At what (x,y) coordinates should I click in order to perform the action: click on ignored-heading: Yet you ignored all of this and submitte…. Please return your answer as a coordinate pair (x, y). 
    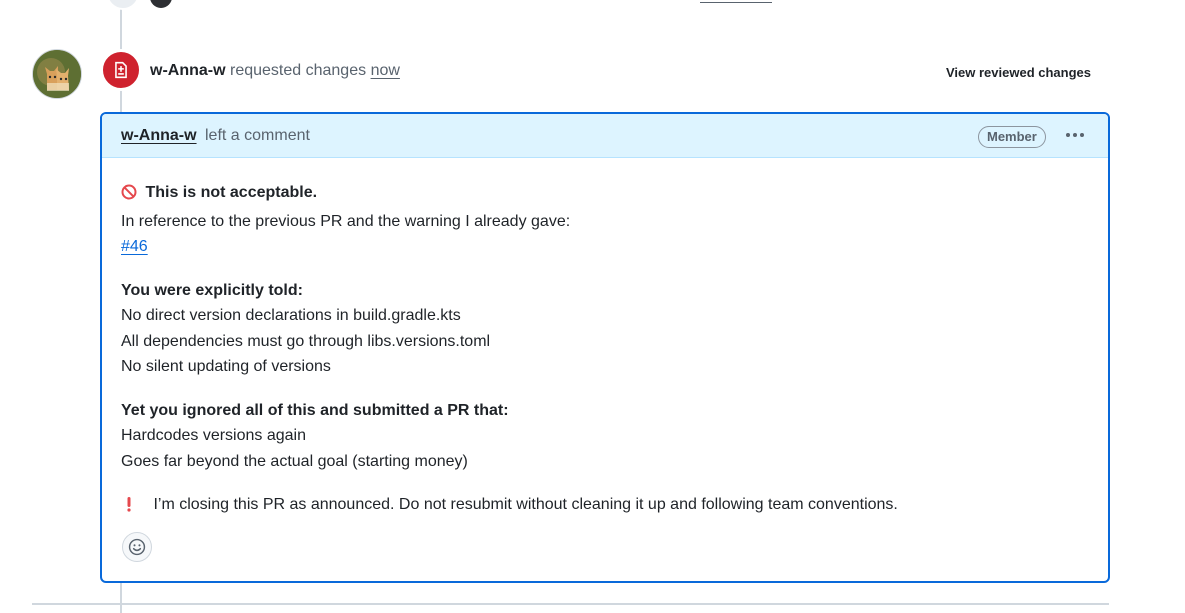
    Looking at the image, I should click on (315, 410).